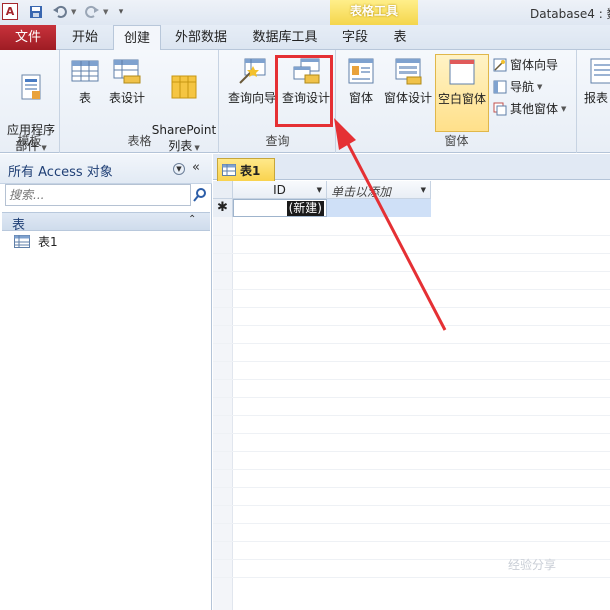  Describe the element at coordinates (60, 12) in the screenshot. I see `undo-button` at that location.